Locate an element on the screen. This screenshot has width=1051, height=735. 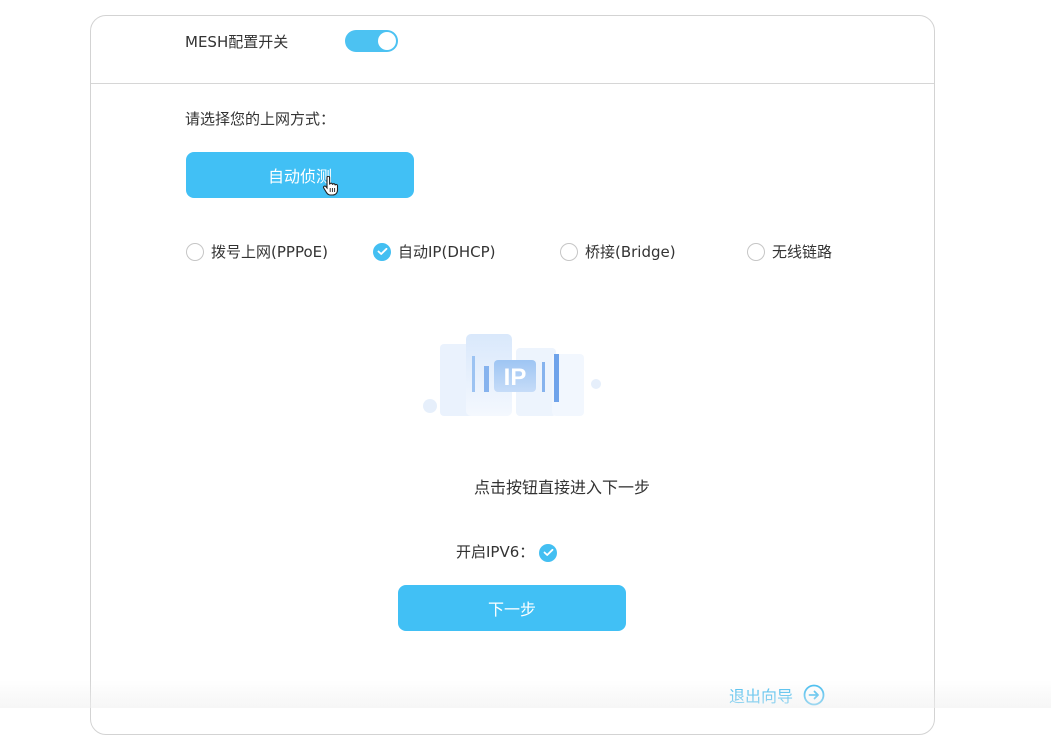
ipv6-checkbox is located at coordinates (548, 552).